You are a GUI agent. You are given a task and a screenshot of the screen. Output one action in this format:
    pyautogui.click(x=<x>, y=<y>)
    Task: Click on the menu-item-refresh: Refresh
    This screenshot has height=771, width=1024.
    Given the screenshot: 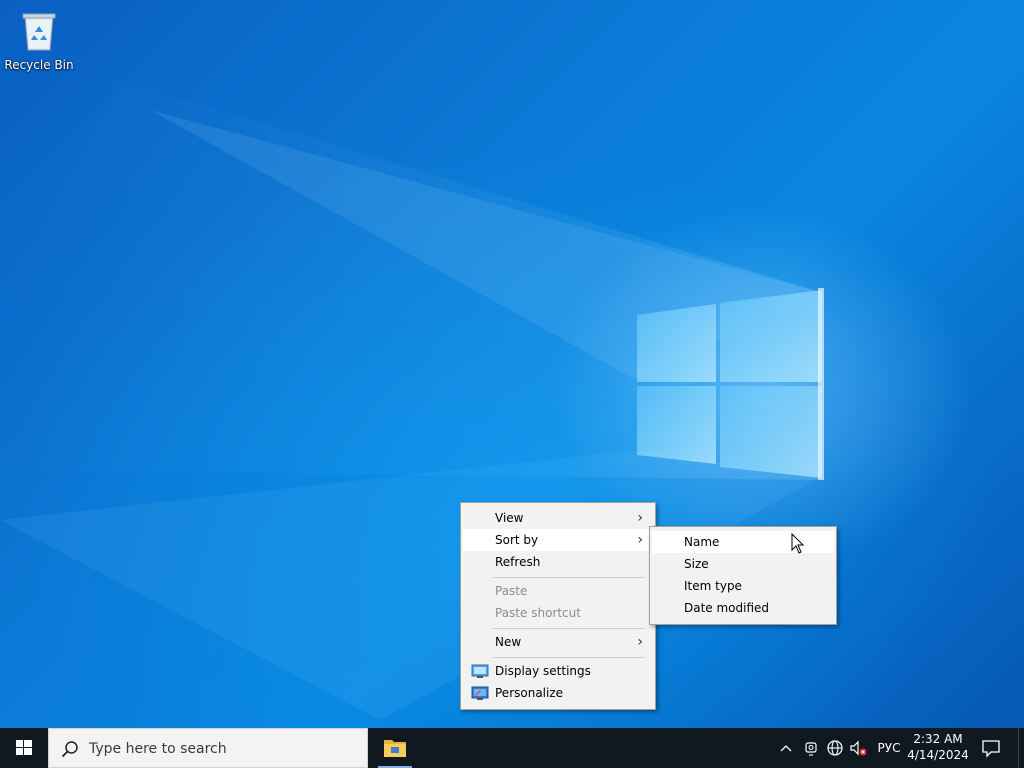 What is the action you would take?
    pyautogui.click(x=558, y=562)
    